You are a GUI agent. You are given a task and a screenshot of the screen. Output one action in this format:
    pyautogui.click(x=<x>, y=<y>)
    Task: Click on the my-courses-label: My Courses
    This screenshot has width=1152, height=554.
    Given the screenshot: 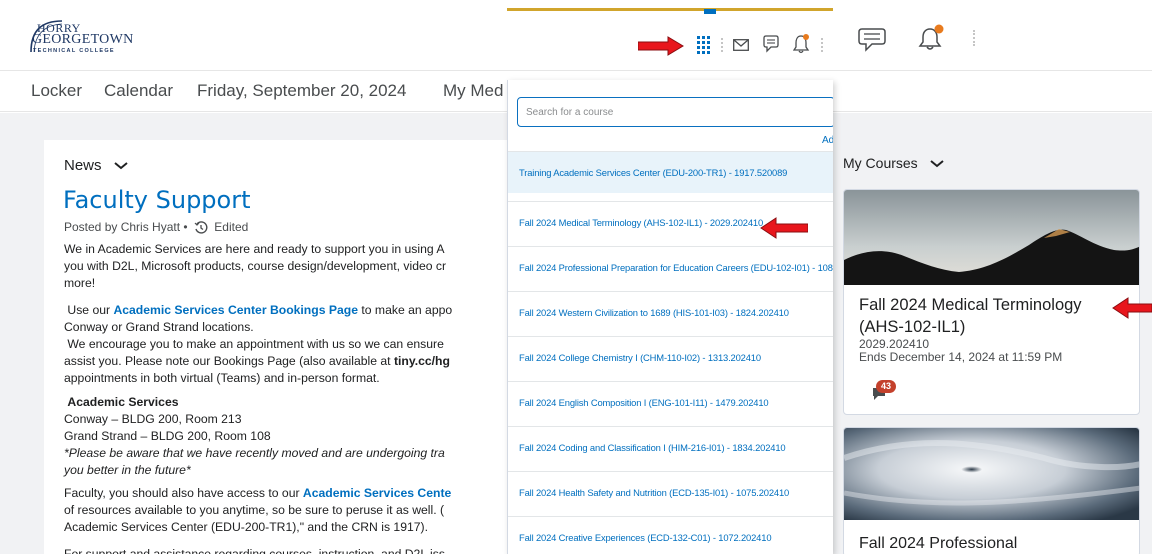 What is the action you would take?
    pyautogui.click(x=880, y=163)
    